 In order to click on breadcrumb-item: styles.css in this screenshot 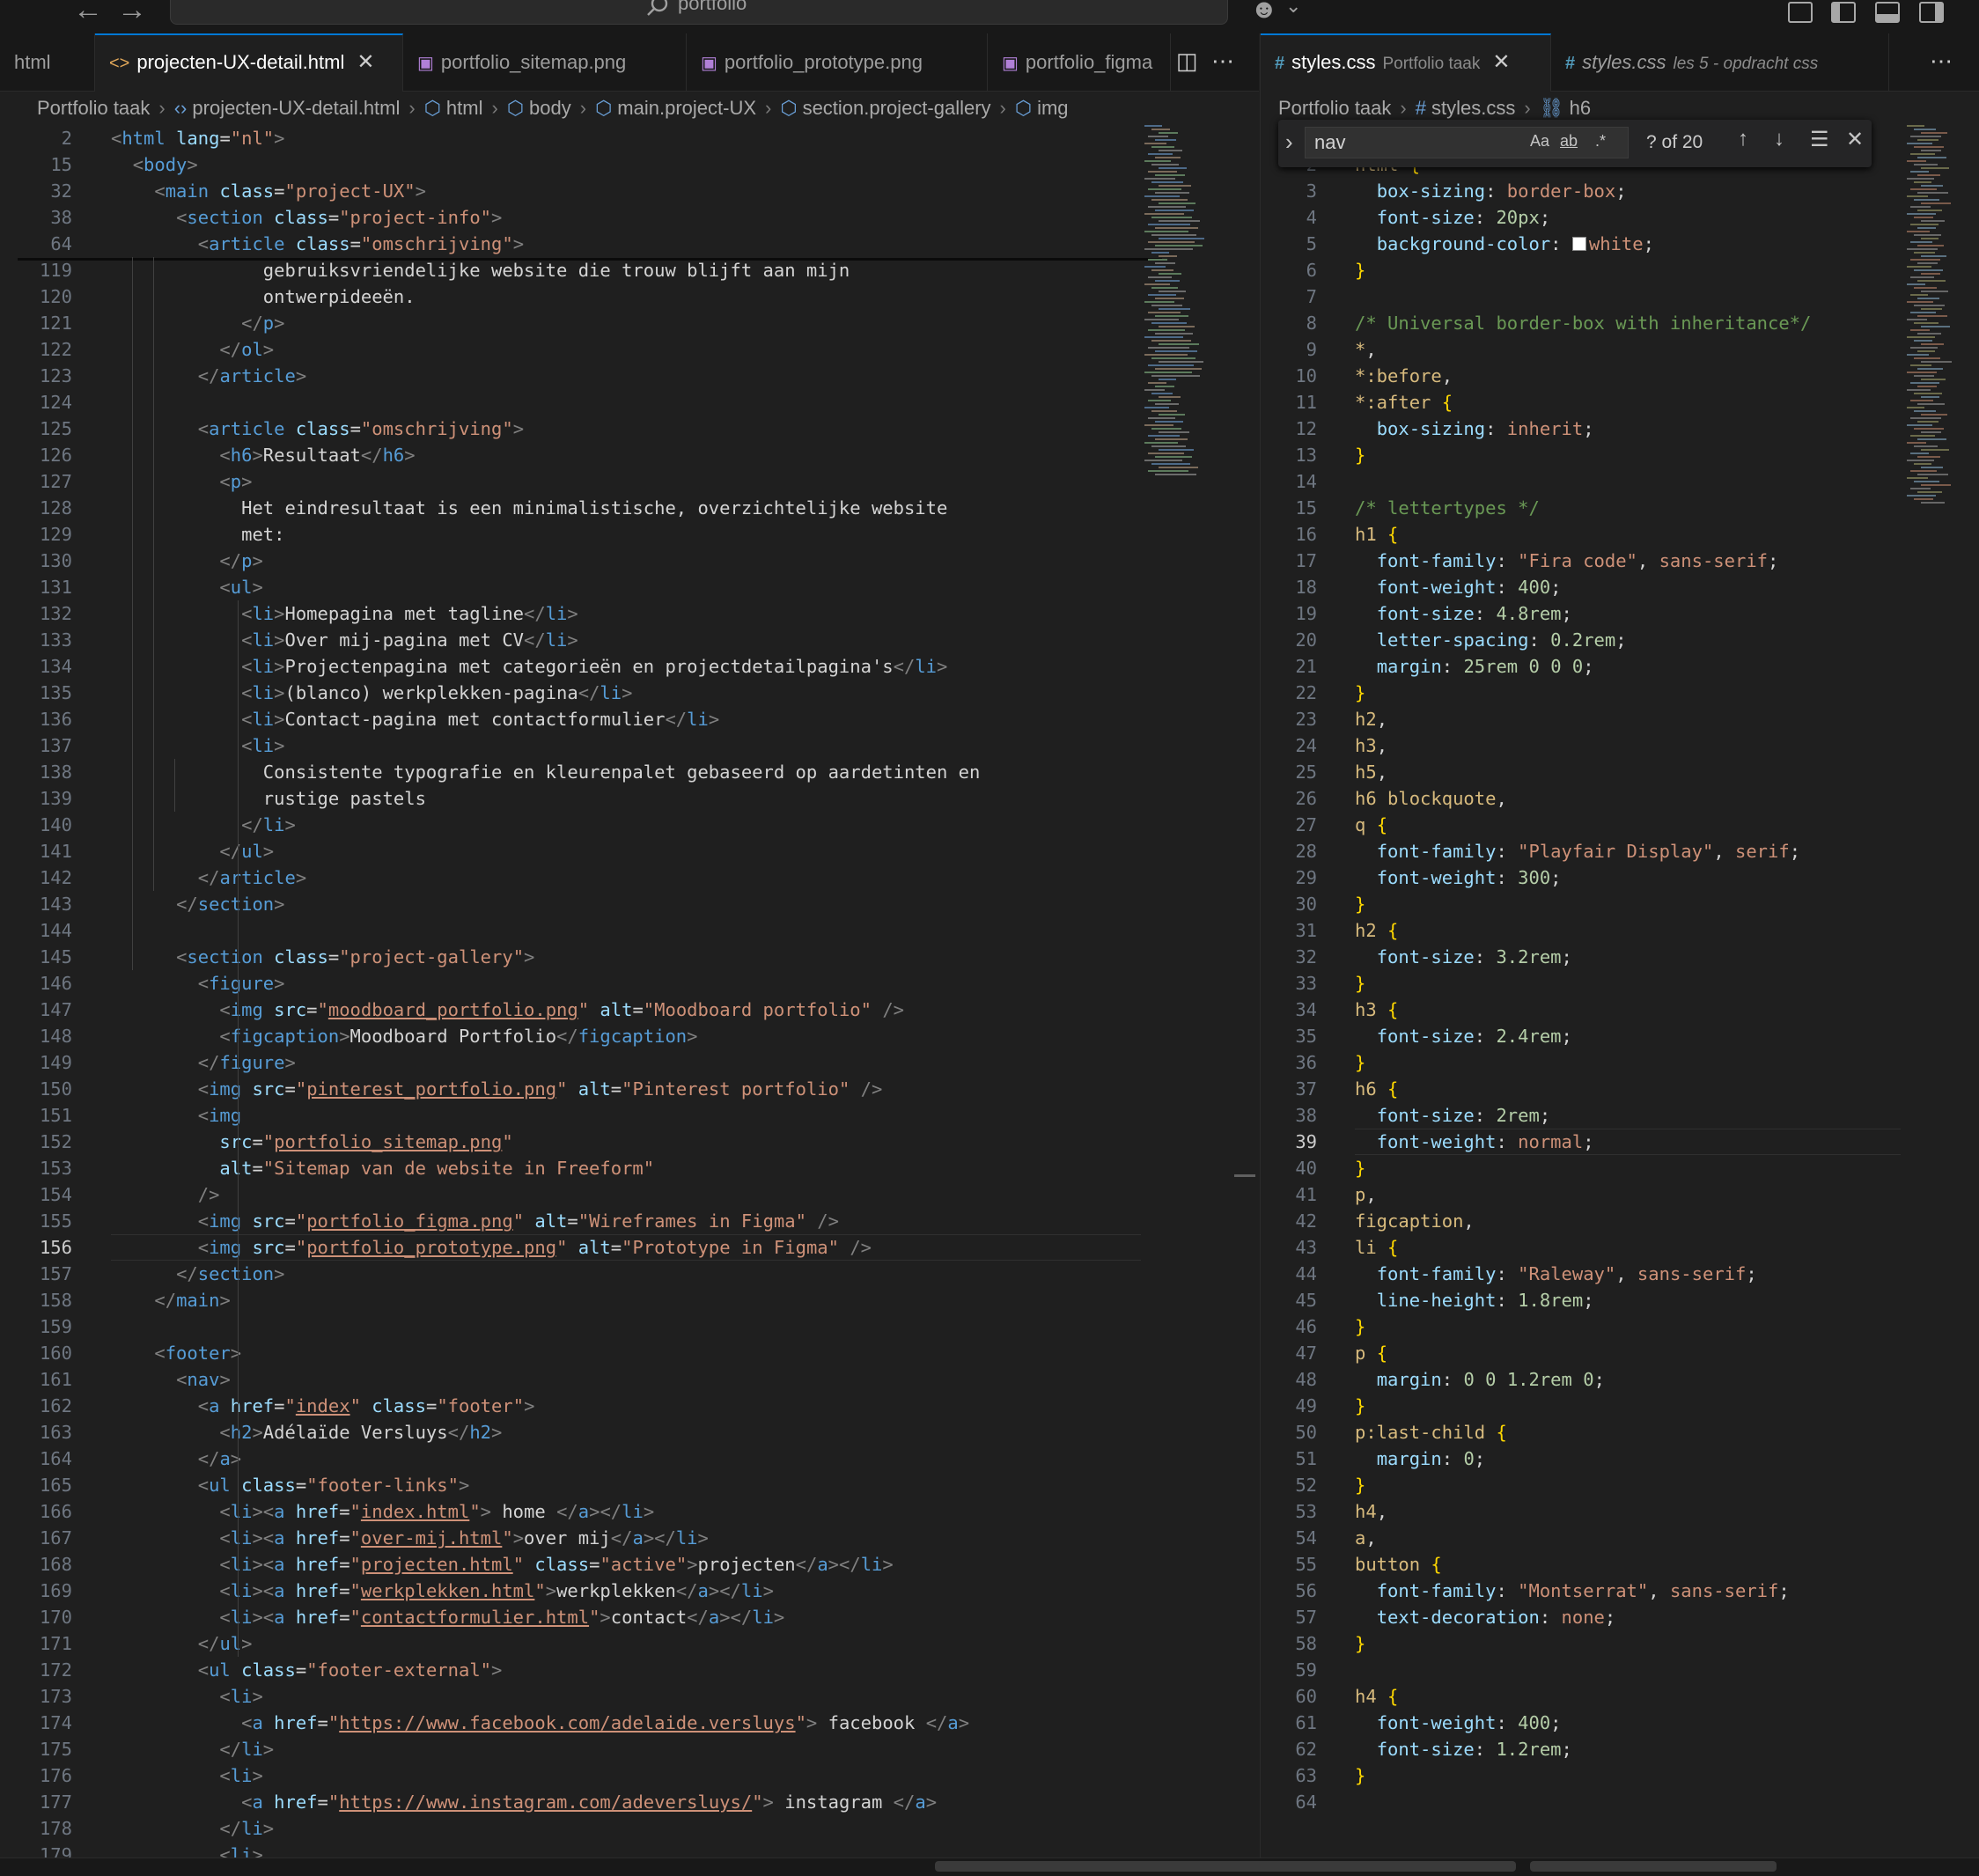, I will do `click(1473, 108)`.